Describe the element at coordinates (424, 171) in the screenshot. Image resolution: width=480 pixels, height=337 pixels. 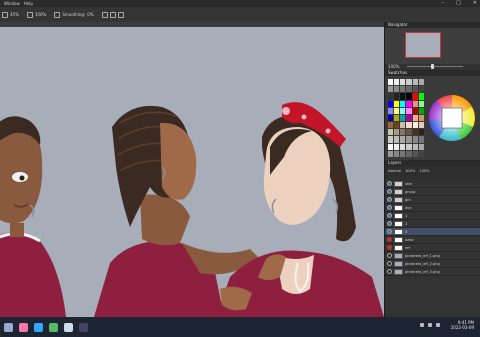
I see `fill-value: 100%` at that location.